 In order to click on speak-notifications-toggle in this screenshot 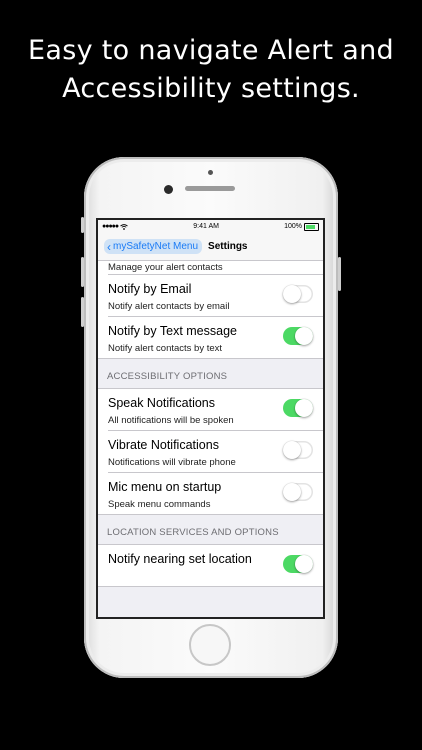, I will do `click(298, 408)`.